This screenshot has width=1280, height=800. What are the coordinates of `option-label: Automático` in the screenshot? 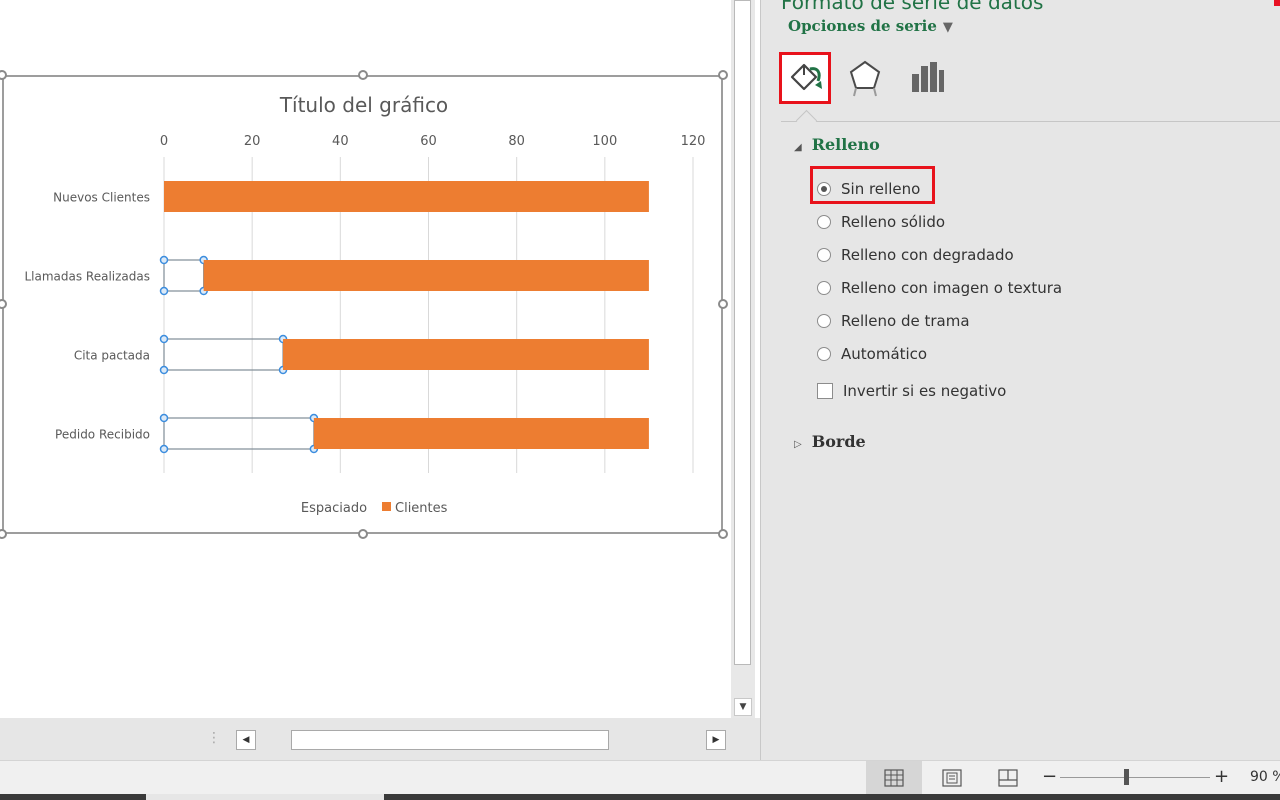 It's located at (884, 354).